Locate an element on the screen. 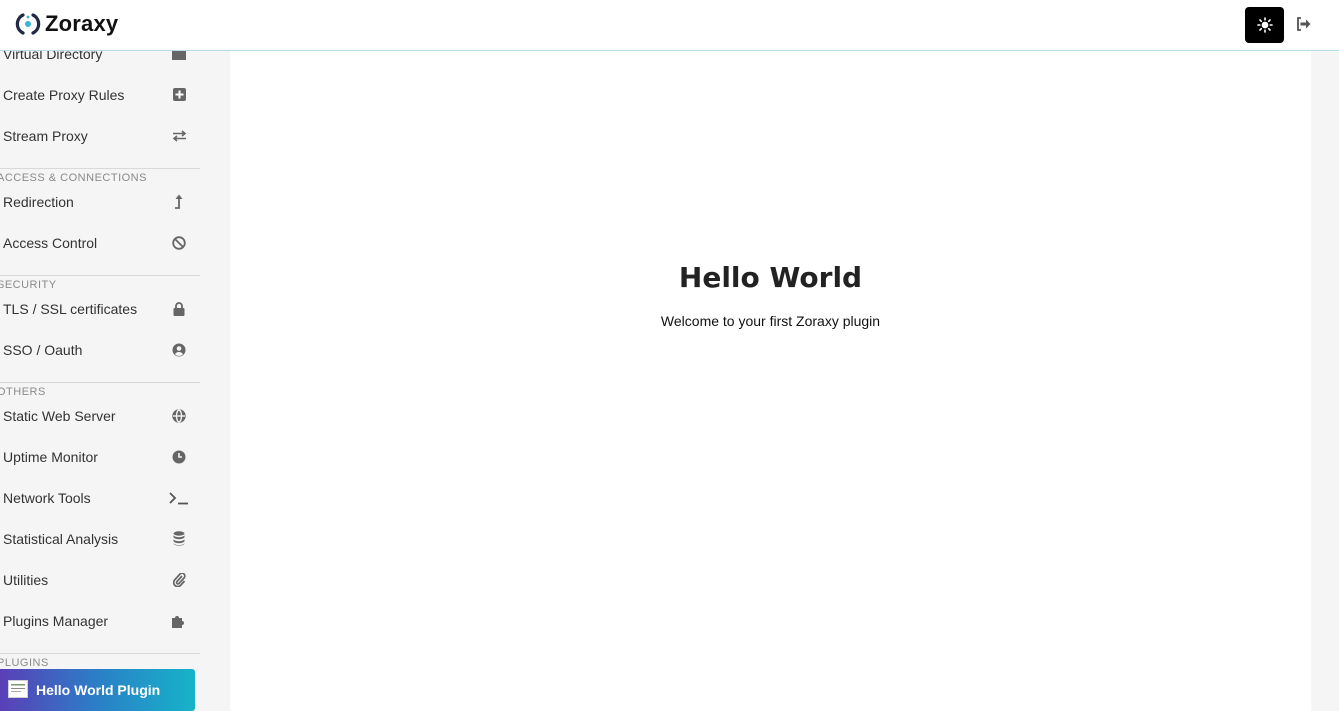 The width and height of the screenshot is (1339, 711). sidebar-item-sso-oauth: SSO / Oauth is located at coordinates (100, 349).